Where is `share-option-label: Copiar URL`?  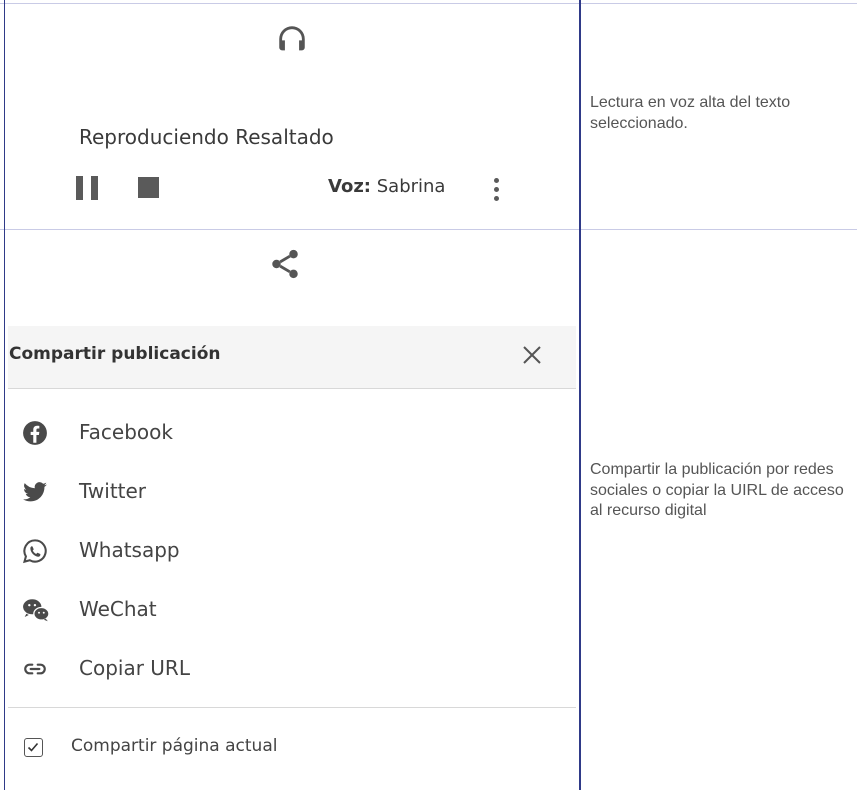 share-option-label: Copiar URL is located at coordinates (134, 668).